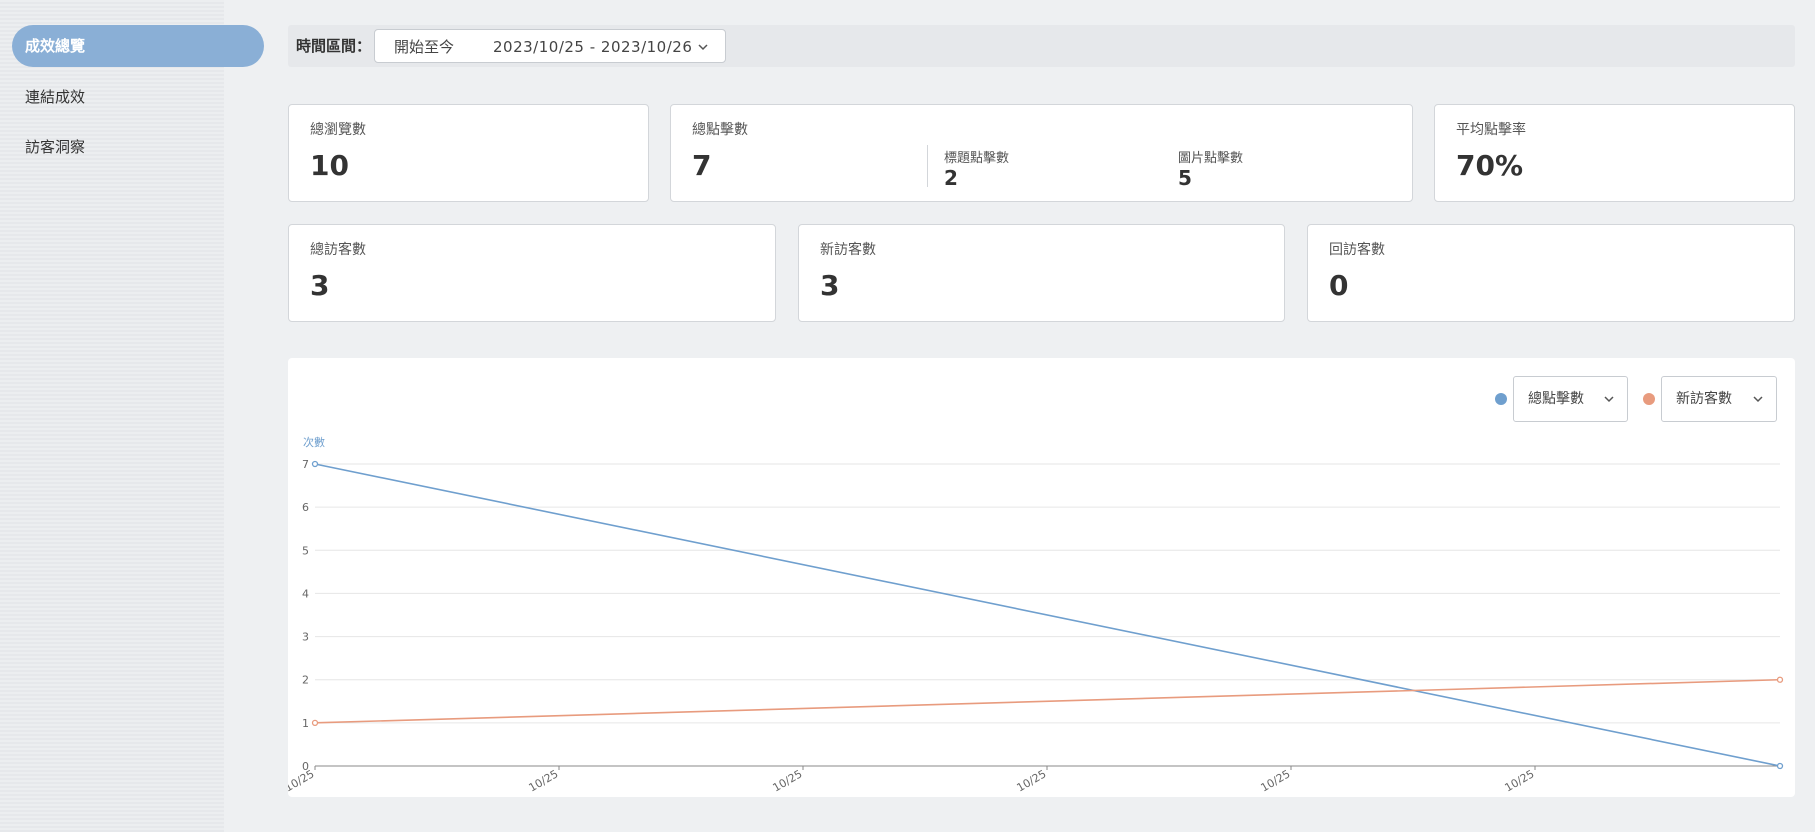 This screenshot has height=832, width=1815. Describe the element at coordinates (305, 464) in the screenshot. I see `y-tick-label: 7` at that location.